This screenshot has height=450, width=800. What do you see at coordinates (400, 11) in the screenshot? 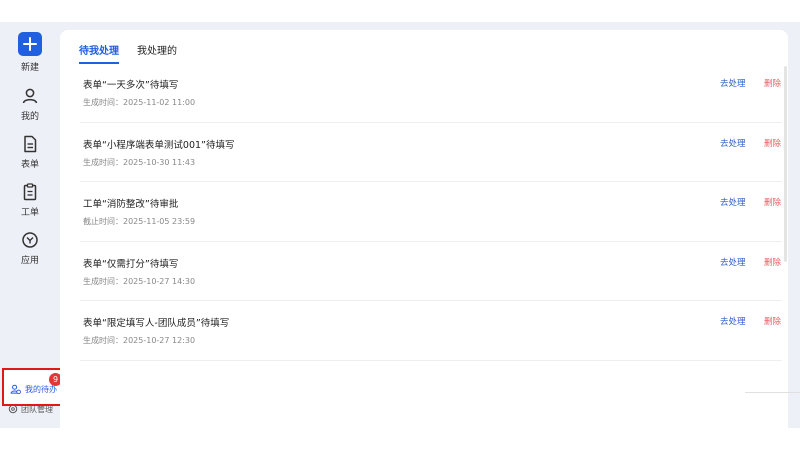
I see `top-bar` at bounding box center [400, 11].